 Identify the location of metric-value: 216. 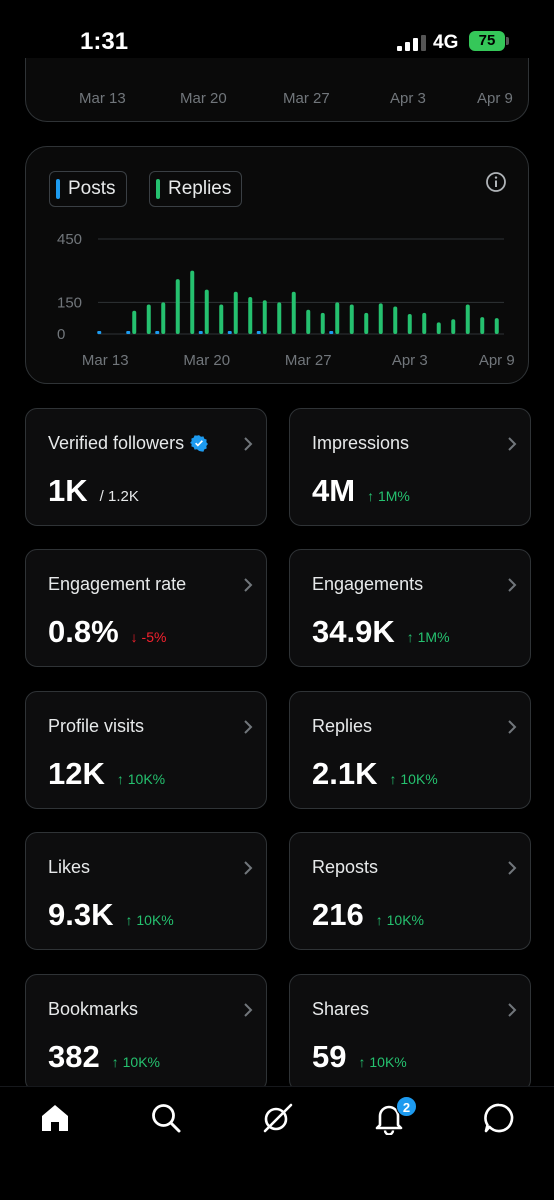
(338, 914).